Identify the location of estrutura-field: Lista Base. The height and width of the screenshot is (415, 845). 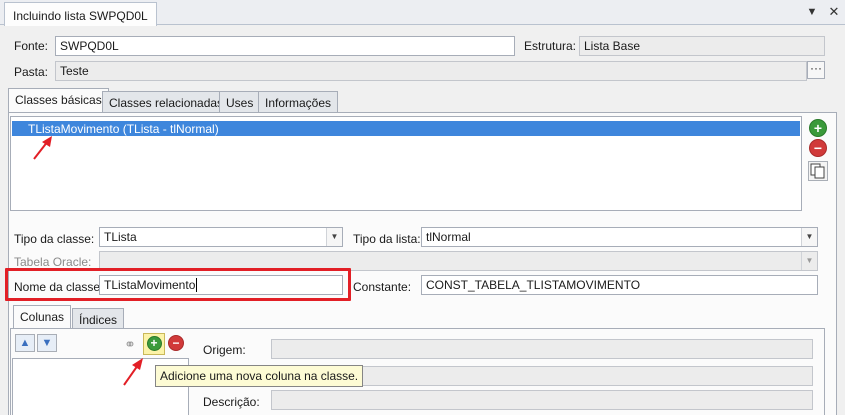
(702, 46).